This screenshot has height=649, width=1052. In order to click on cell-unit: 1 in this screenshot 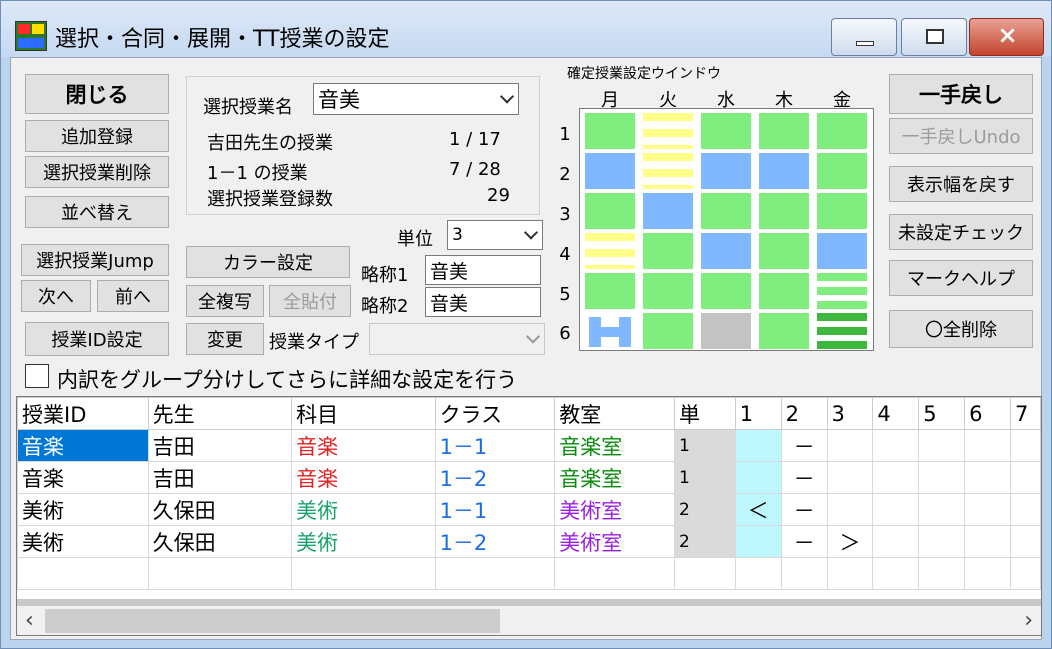, I will do `click(704, 477)`.